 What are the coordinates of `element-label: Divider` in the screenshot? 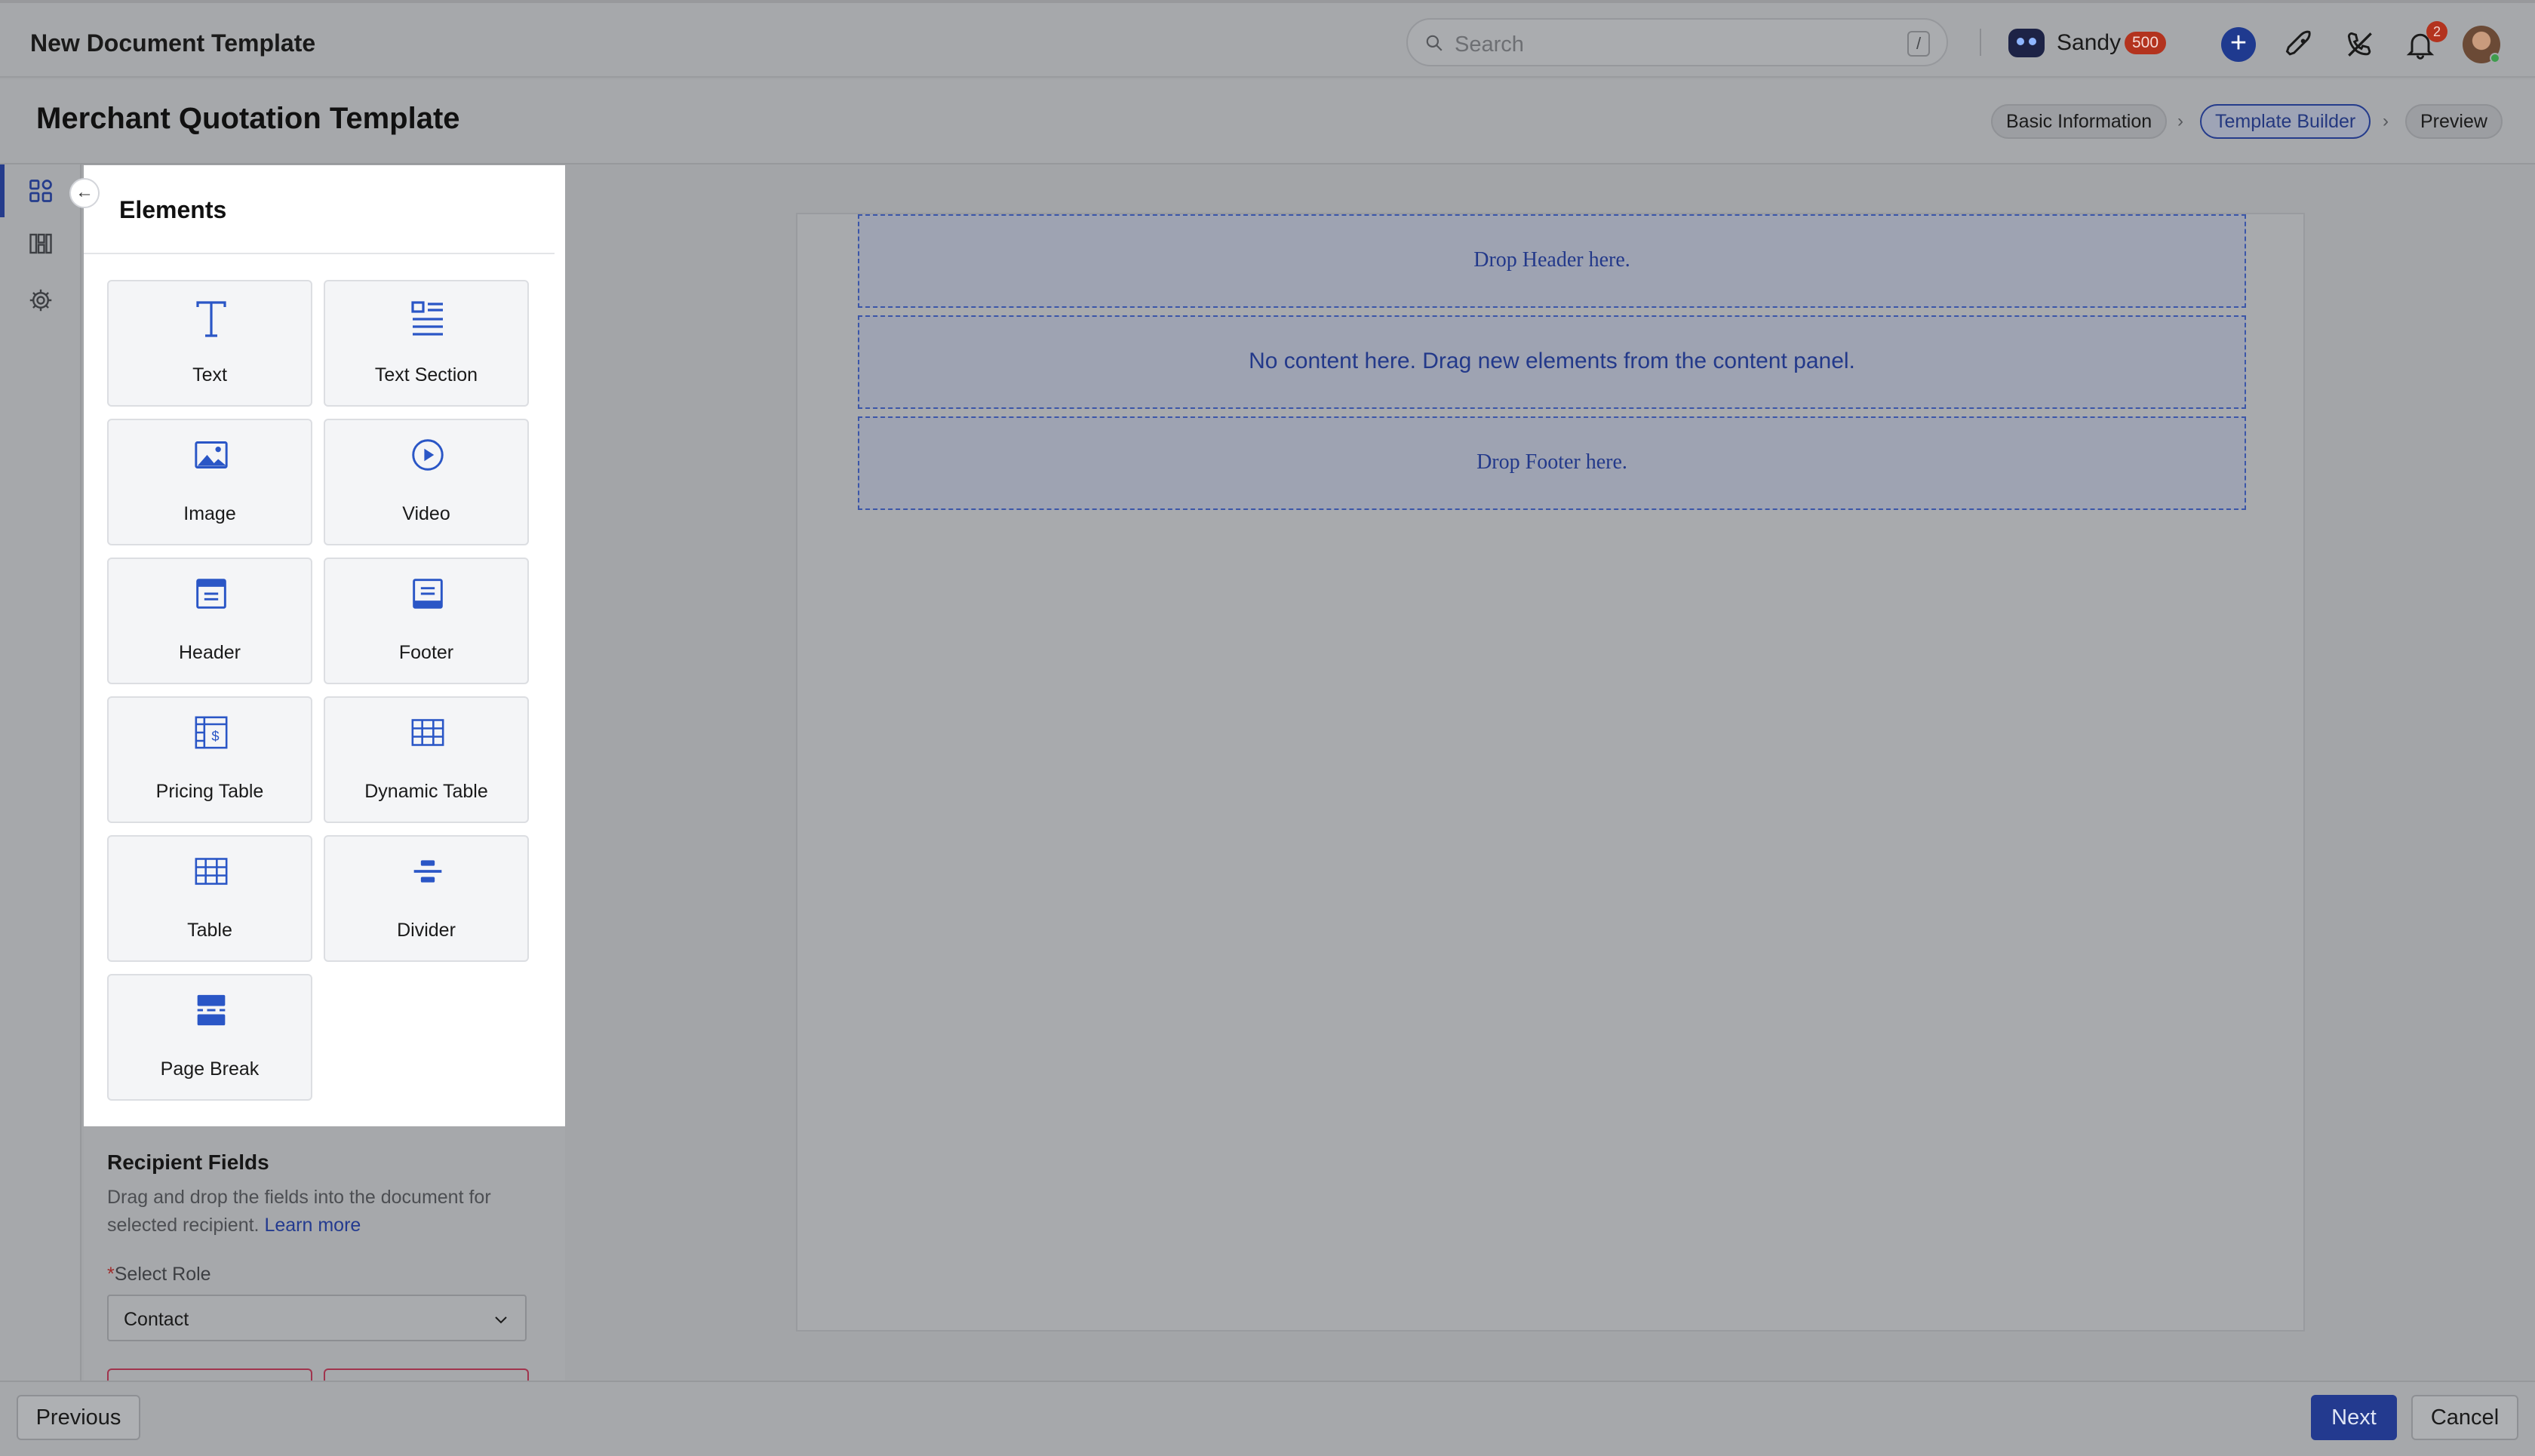 It's located at (426, 930).